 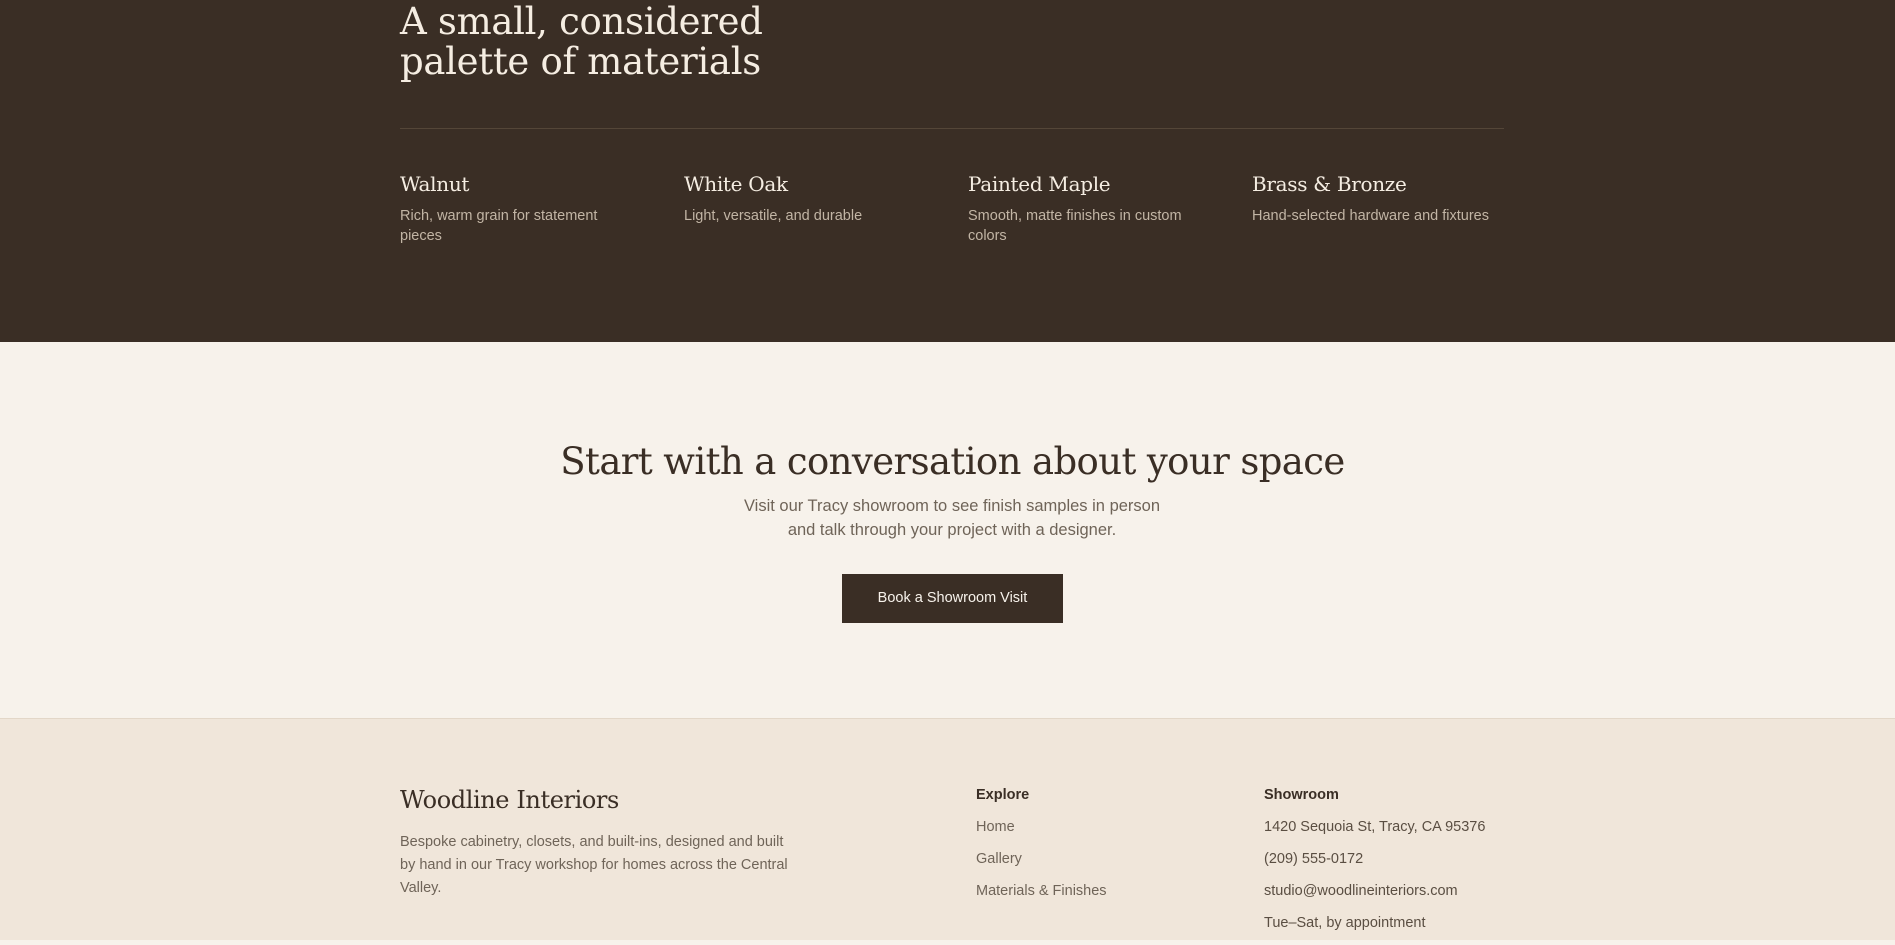 What do you see at coordinates (1003, 795) in the screenshot?
I see `footer-explore-heading: Explore` at bounding box center [1003, 795].